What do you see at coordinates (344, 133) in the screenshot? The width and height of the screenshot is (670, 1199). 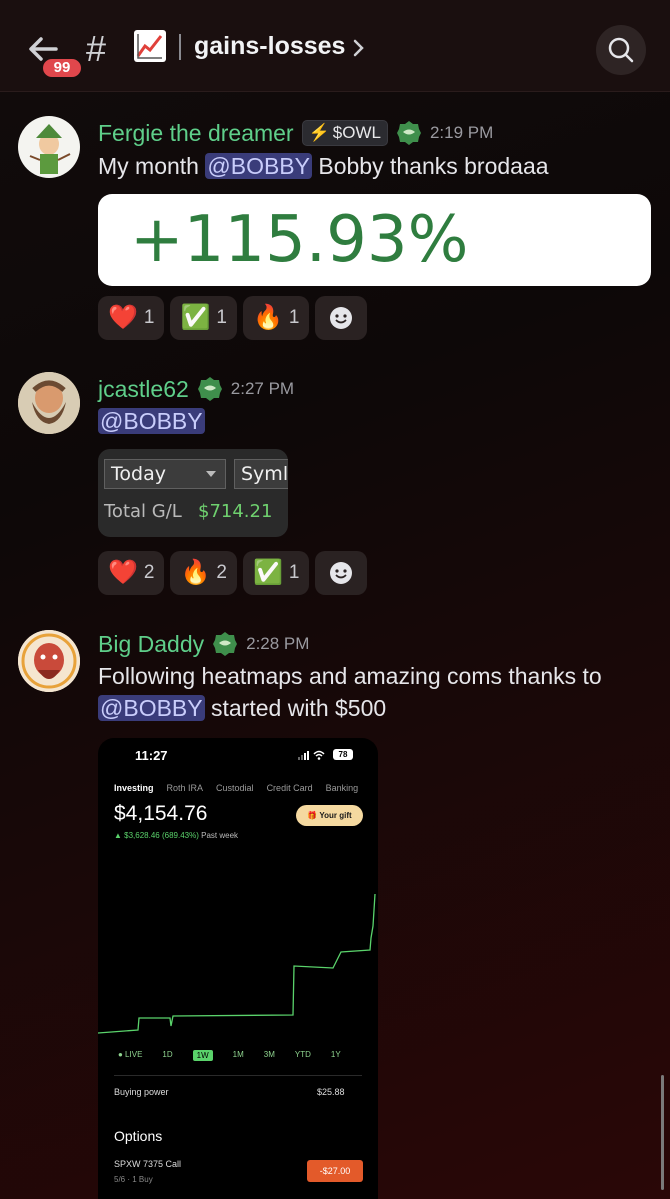 I see `server-tag: ⚡ $OWL` at bounding box center [344, 133].